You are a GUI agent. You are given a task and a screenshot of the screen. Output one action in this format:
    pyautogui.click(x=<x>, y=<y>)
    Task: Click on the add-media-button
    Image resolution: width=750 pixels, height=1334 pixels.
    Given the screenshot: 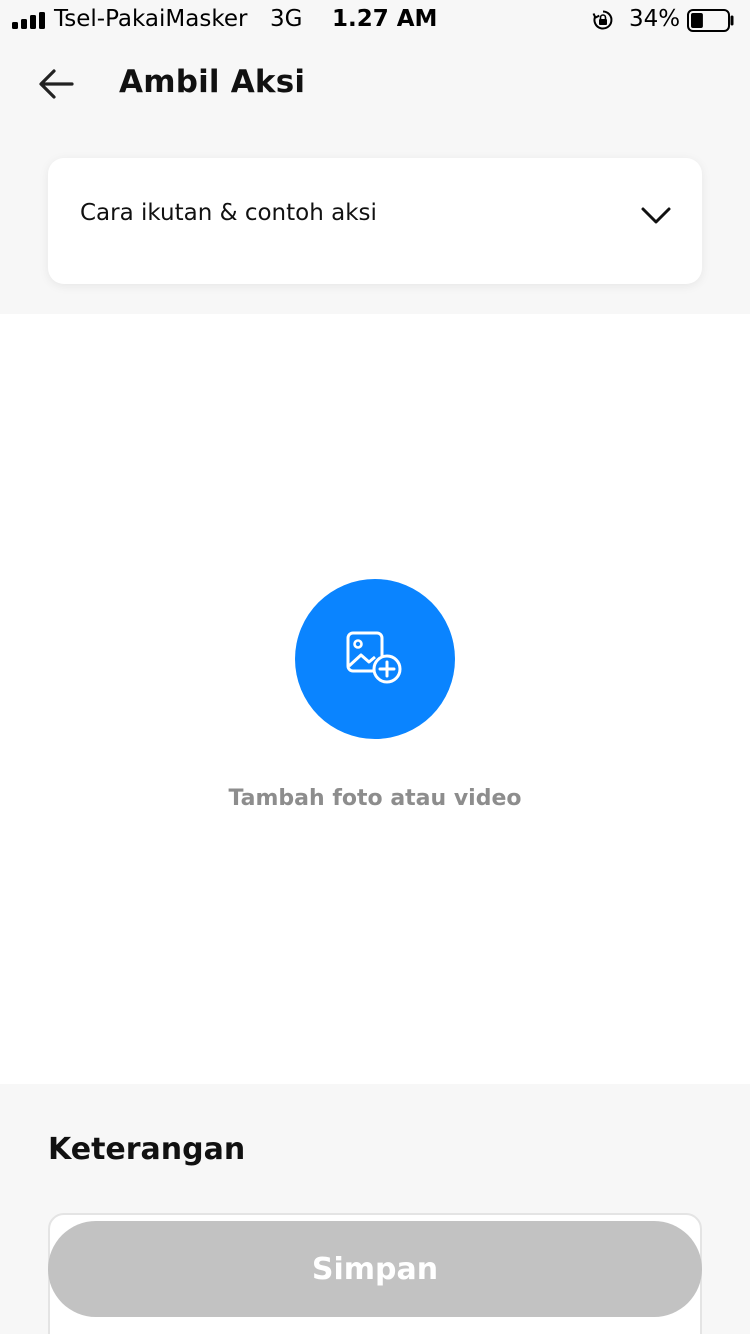 What is the action you would take?
    pyautogui.click(x=375, y=659)
    